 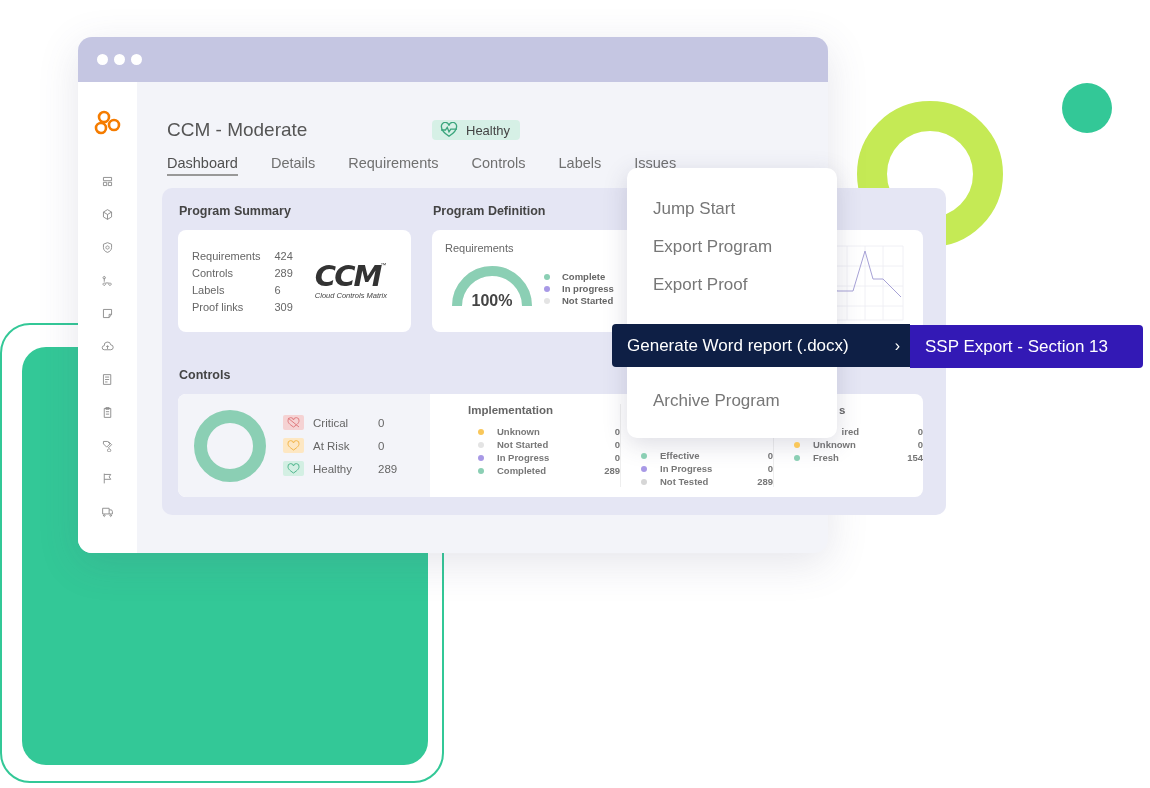 What do you see at coordinates (218, 306) in the screenshot?
I see `stat-label: Proof links` at bounding box center [218, 306].